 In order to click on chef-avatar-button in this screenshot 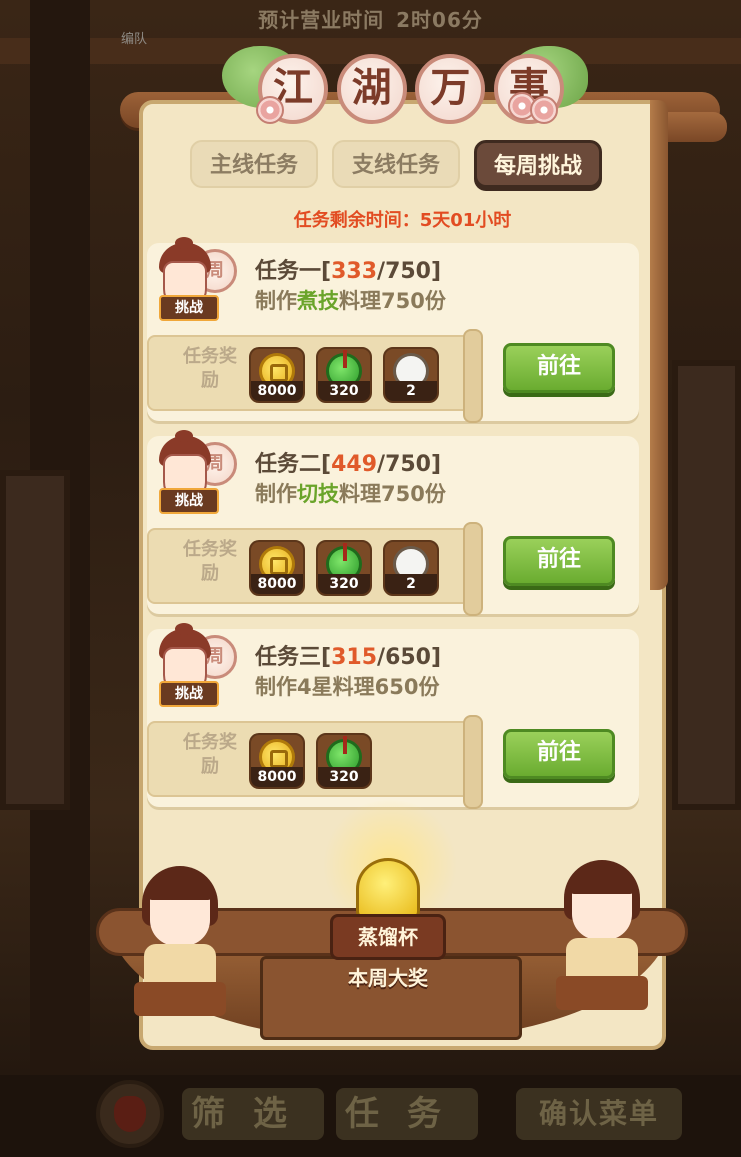, I will do `click(130, 1114)`.